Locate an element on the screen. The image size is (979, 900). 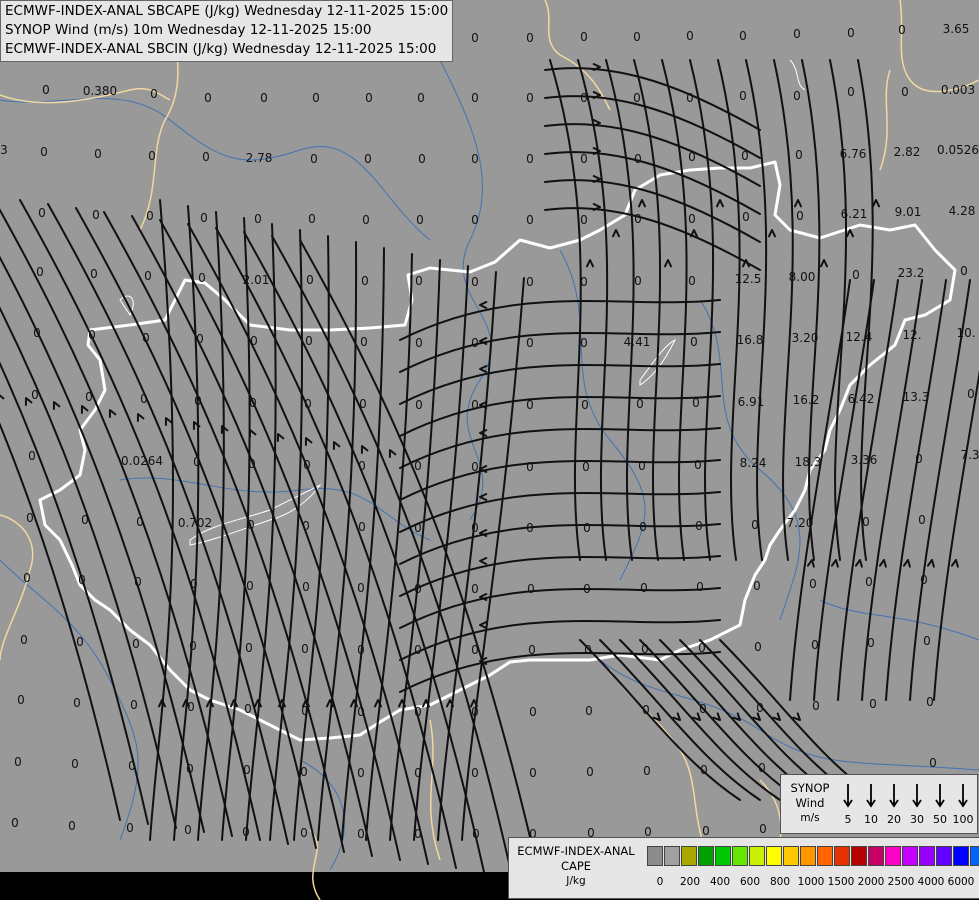
cape-value-label: 16.2 is located at coordinates (806, 400).